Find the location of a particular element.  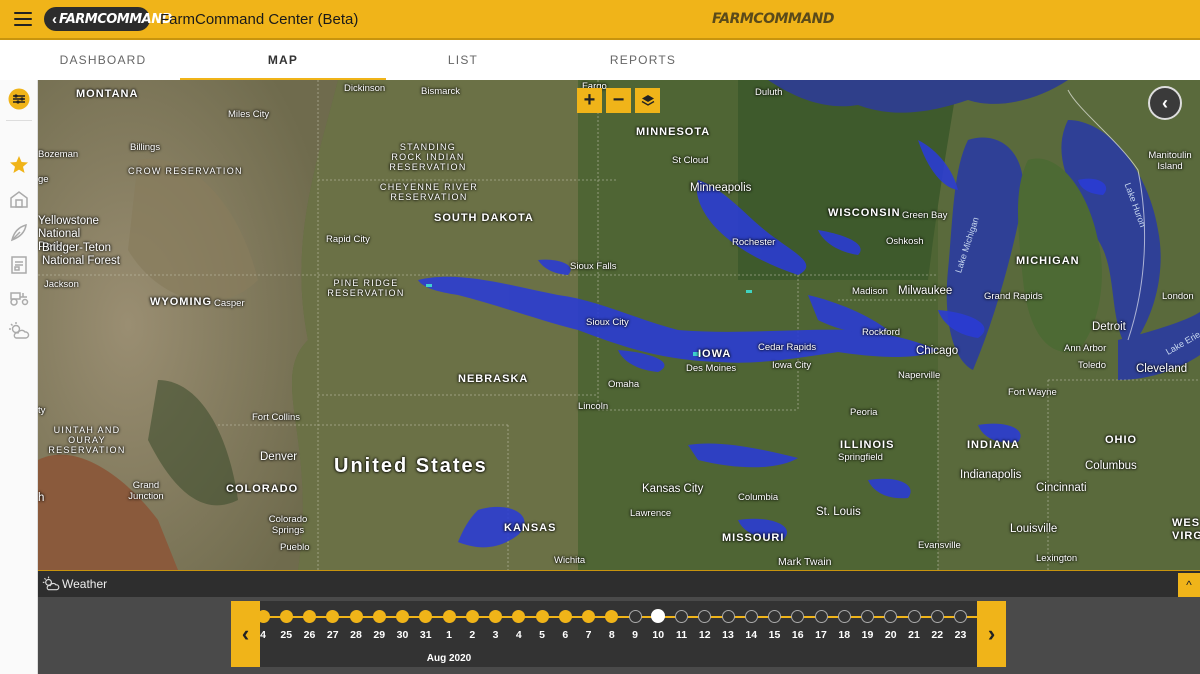

weather-panel-header: Weather ^ is located at coordinates (619, 583).